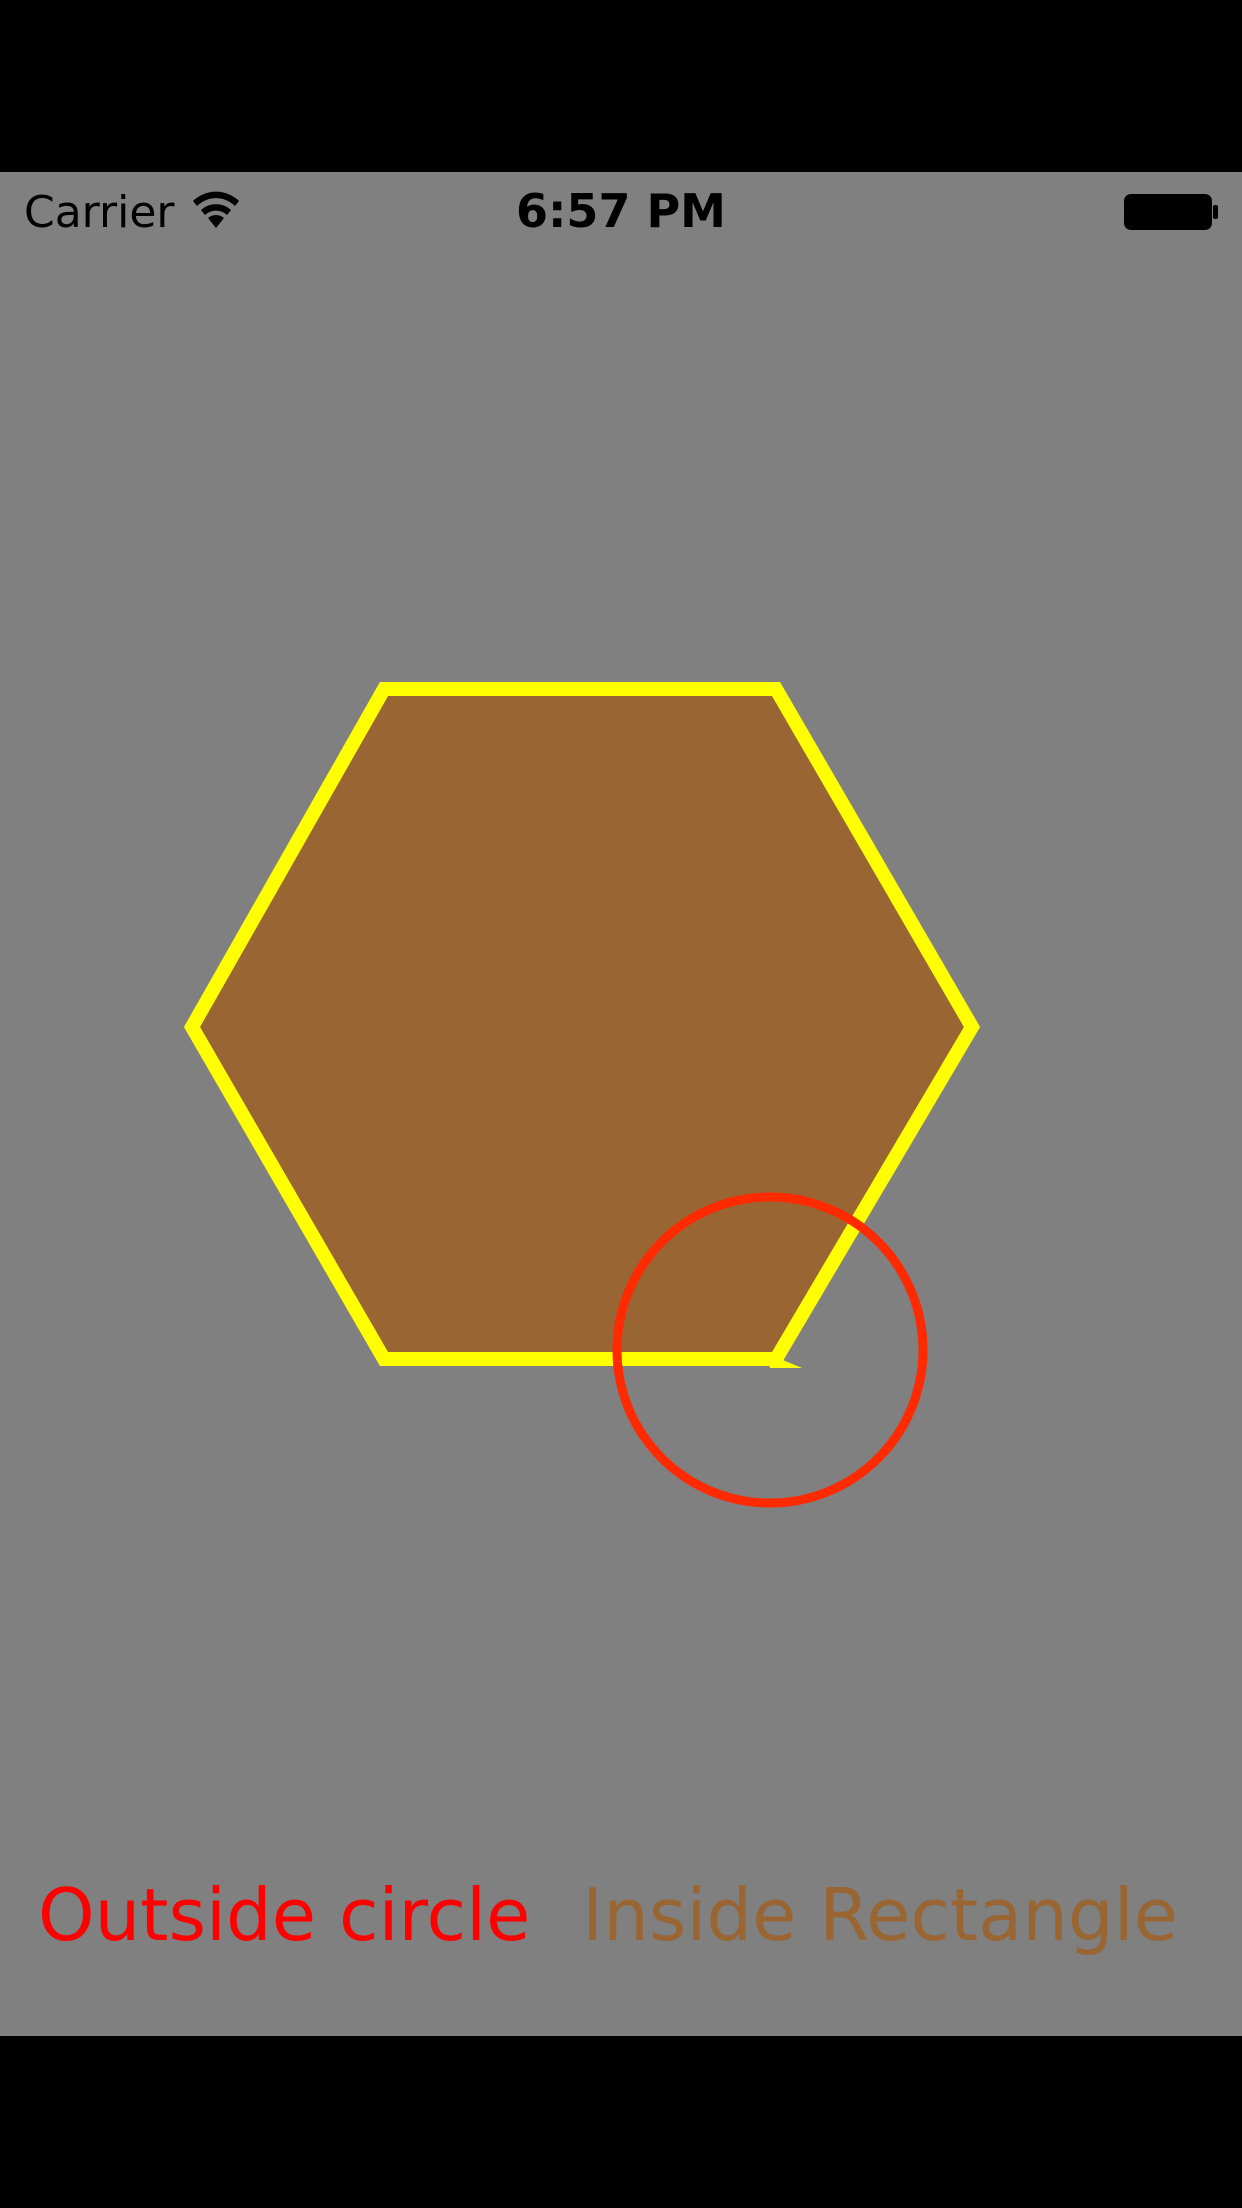 The width and height of the screenshot is (1242, 2208). I want to click on hit-test-labels: Outside circle Inside Rectangle, so click(621, 1932).